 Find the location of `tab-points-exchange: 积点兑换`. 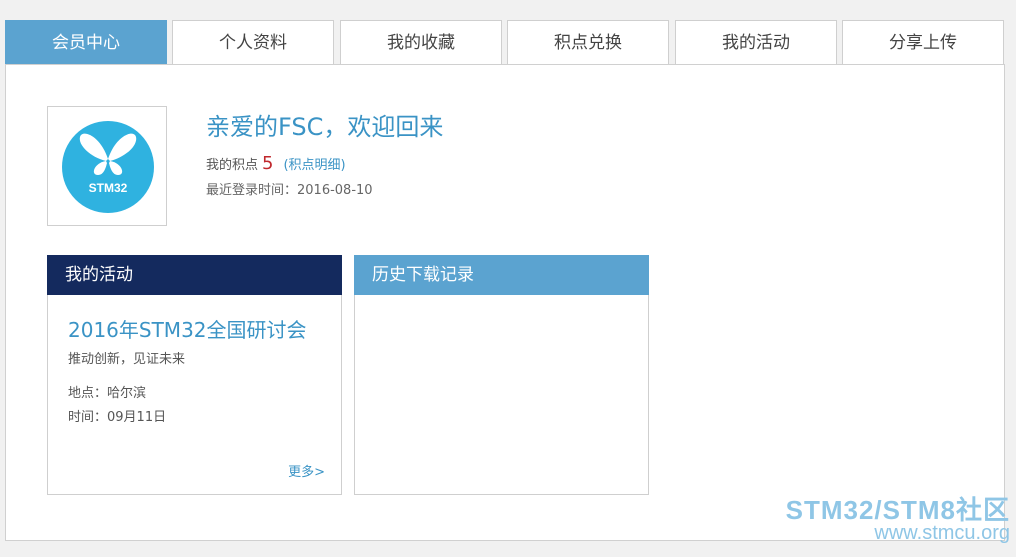

tab-points-exchange: 积点兑换 is located at coordinates (588, 42).